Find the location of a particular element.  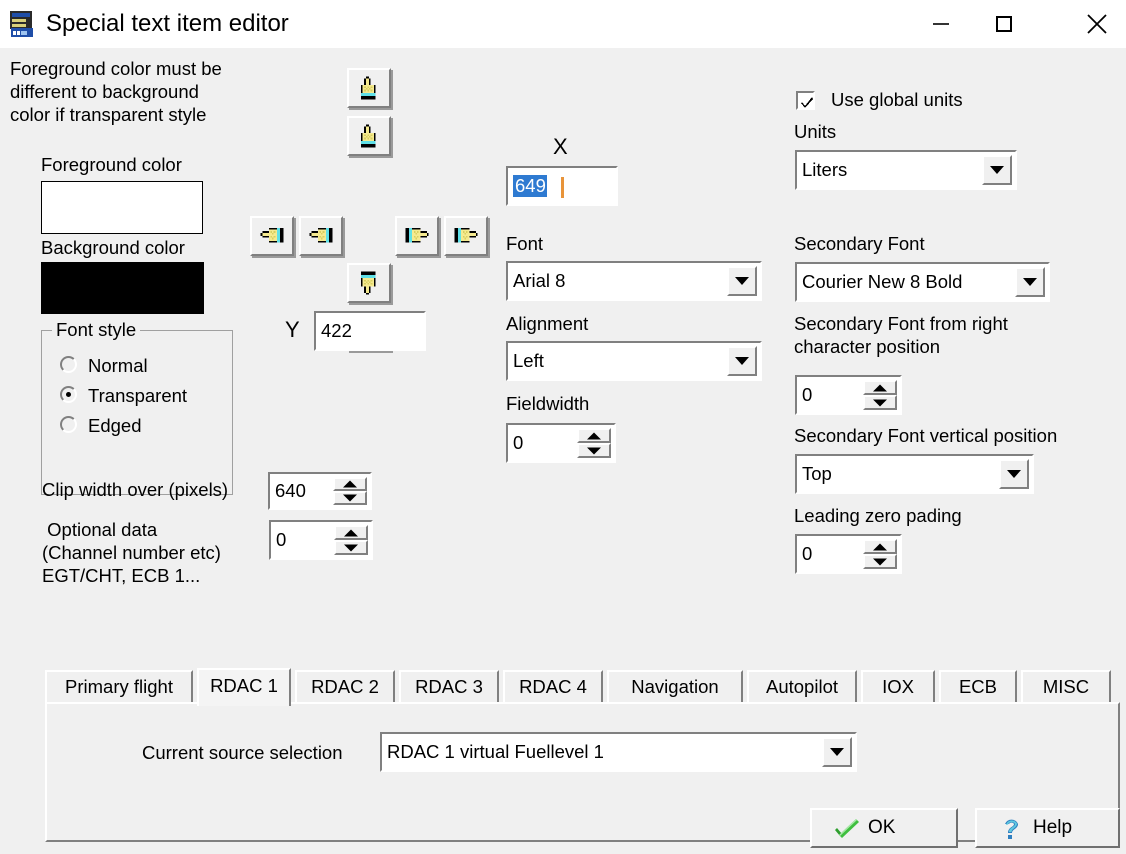

tab-autopilot: Autopilot is located at coordinates (802, 687).